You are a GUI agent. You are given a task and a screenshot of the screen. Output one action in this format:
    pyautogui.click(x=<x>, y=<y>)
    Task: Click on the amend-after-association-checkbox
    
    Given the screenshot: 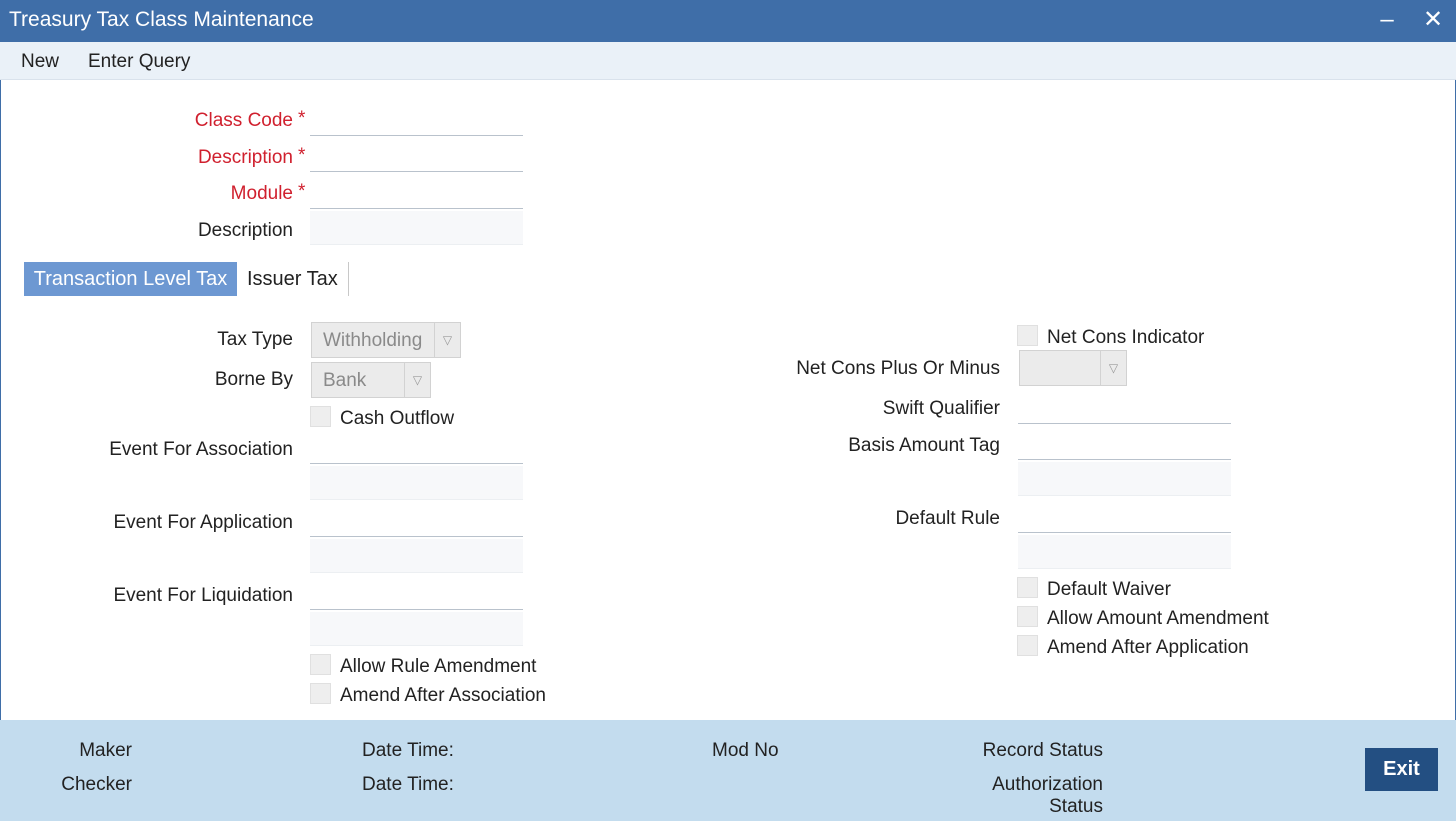 What is the action you would take?
    pyautogui.click(x=320, y=693)
    